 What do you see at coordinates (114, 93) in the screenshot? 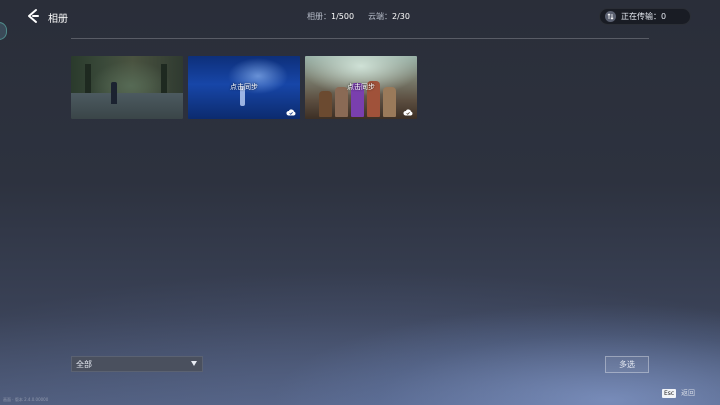
I see `scene-figure` at bounding box center [114, 93].